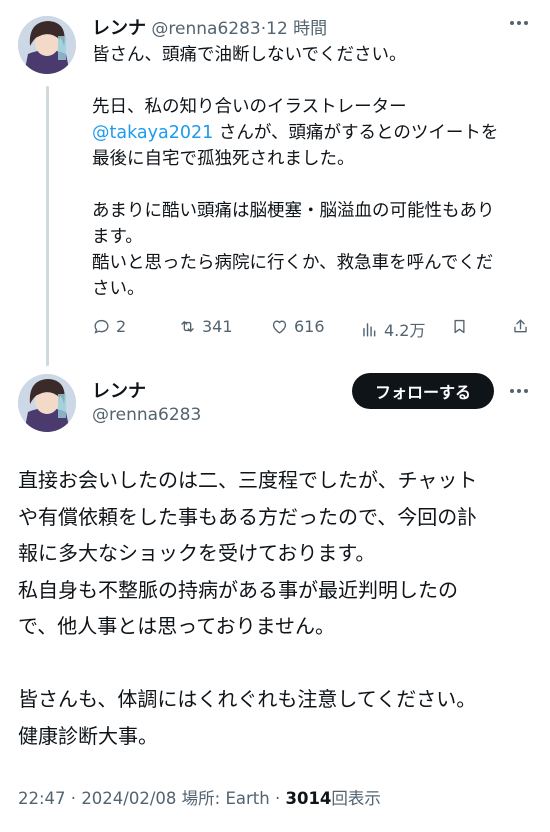 The width and height of the screenshot is (550, 832). Describe the element at coordinates (101, 326) in the screenshot. I see `comment-icon` at that location.